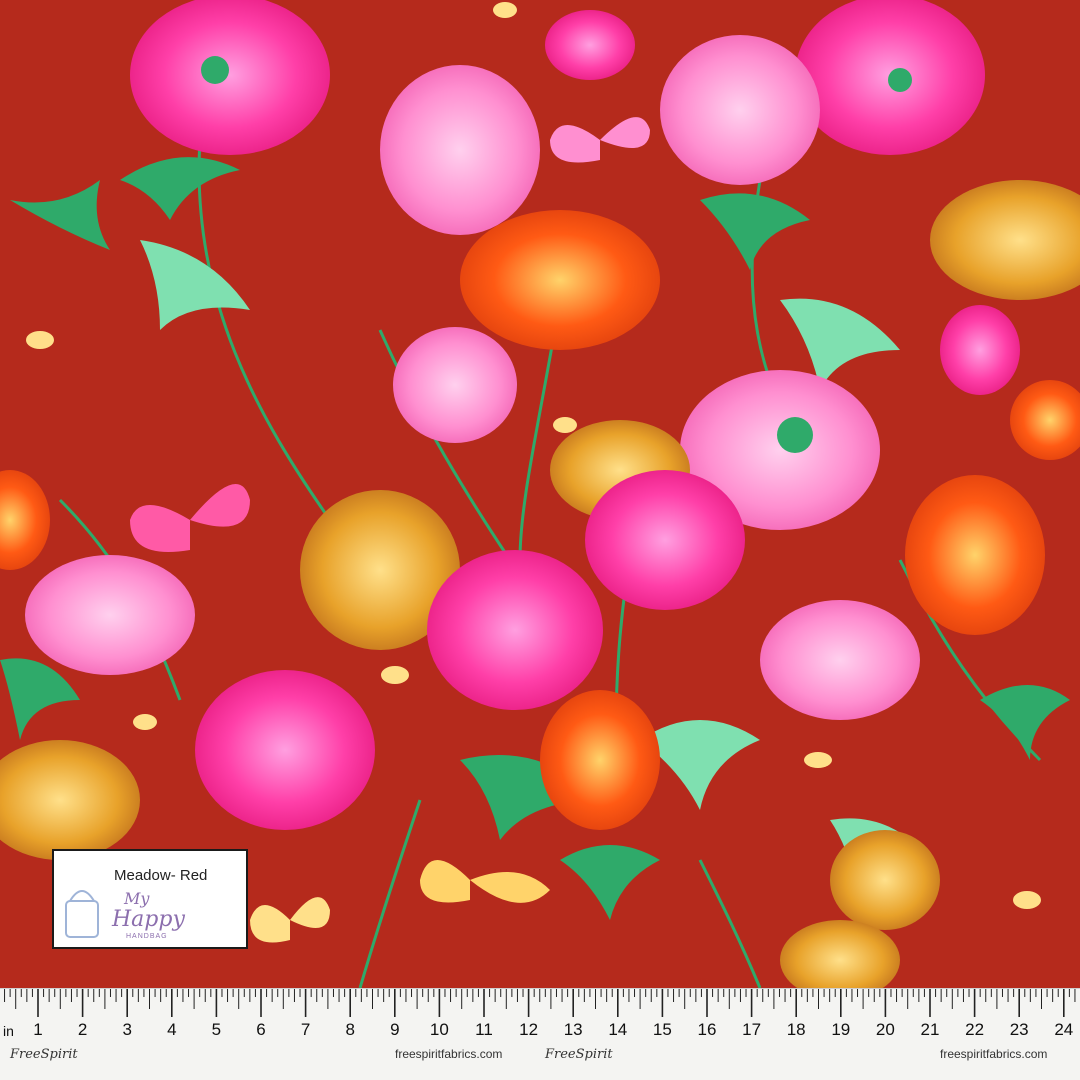  Describe the element at coordinates (841, 1029) in the screenshot. I see `ruler-number: 19` at that location.